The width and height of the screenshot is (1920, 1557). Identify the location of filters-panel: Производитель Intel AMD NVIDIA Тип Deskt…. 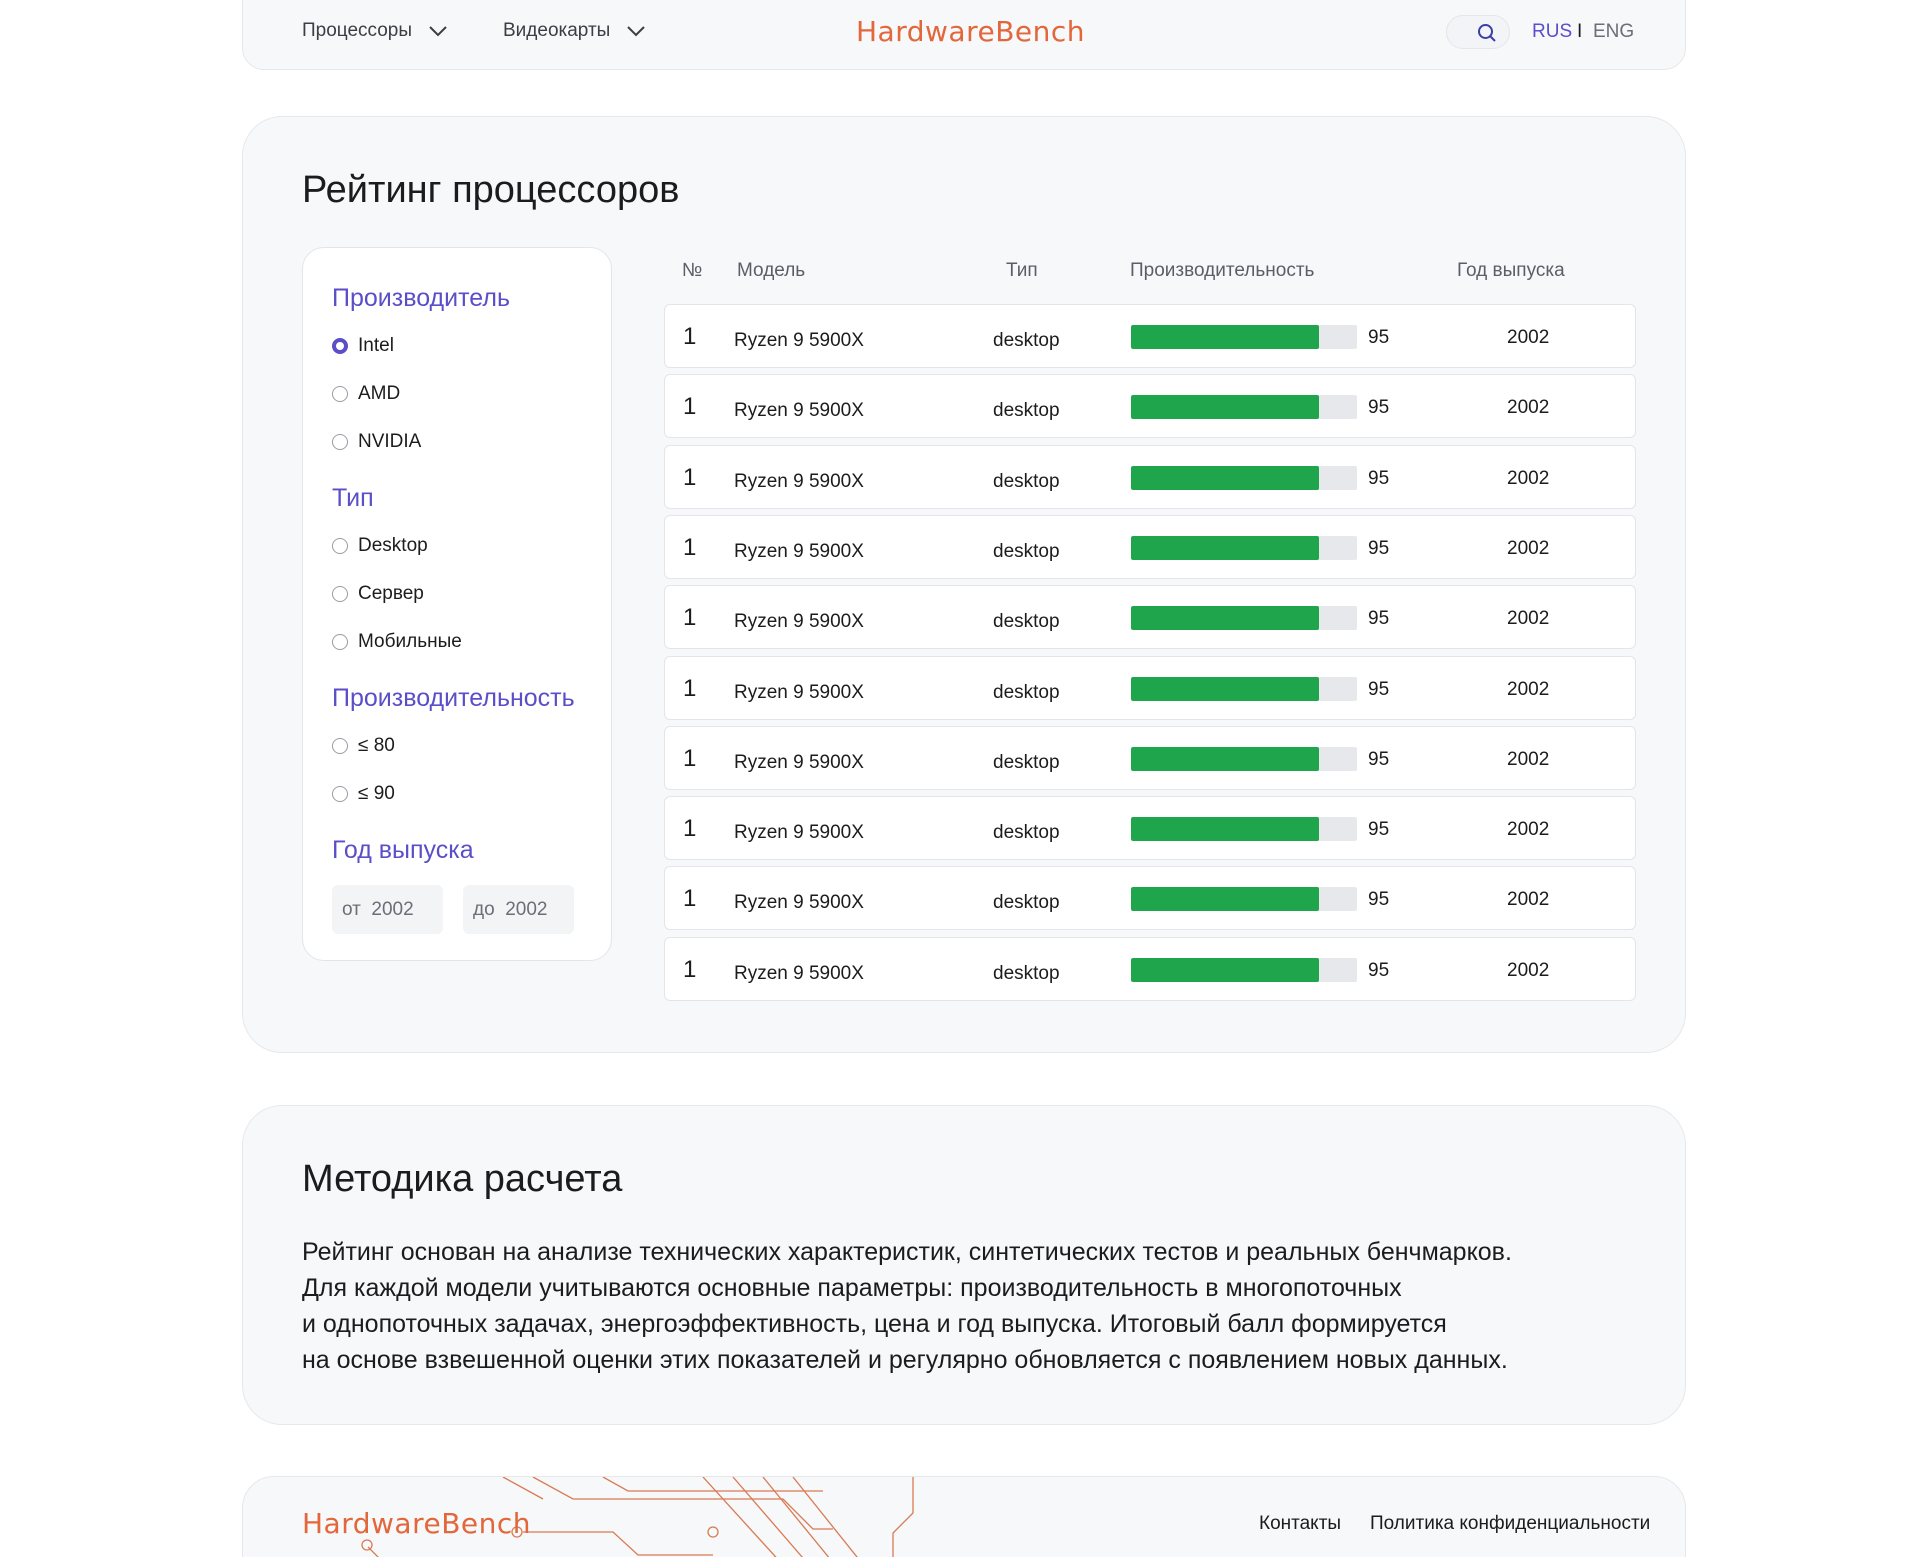
(457, 604).